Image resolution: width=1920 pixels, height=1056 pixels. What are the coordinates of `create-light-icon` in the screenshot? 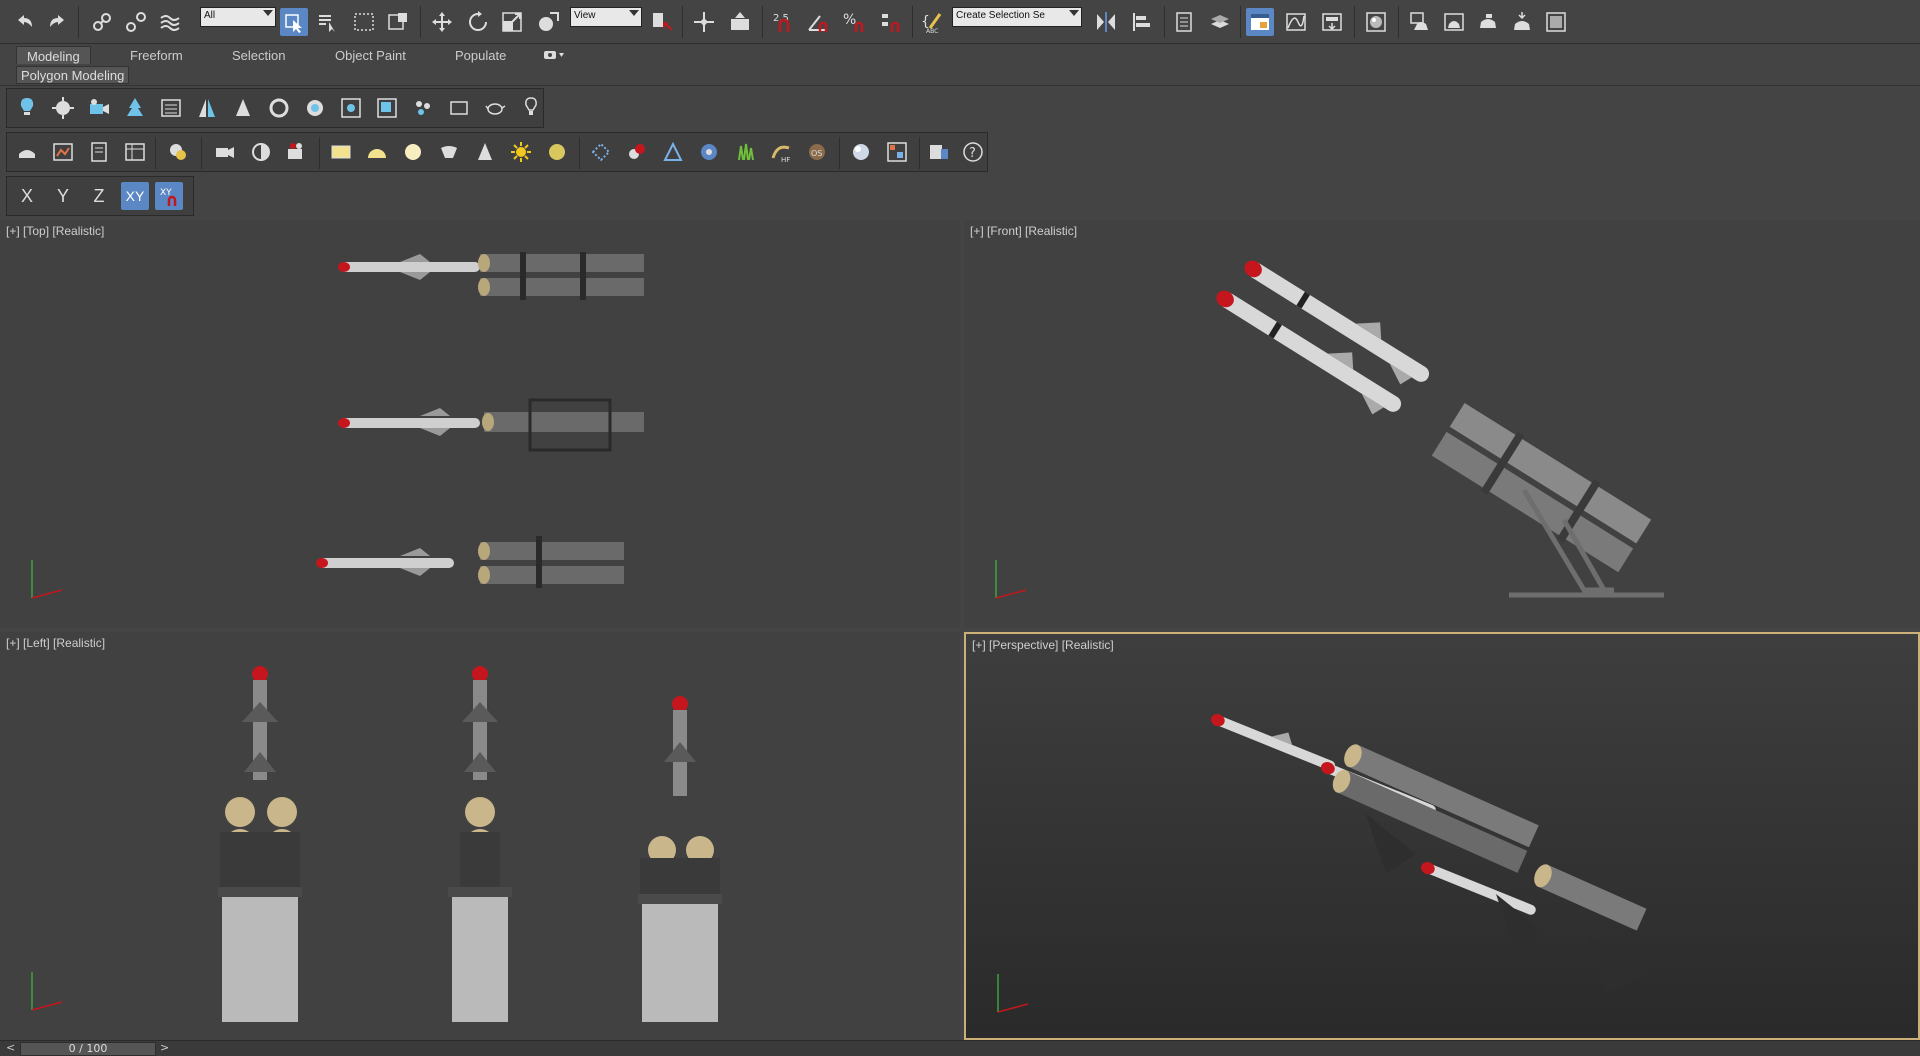 It's located at (27, 108).